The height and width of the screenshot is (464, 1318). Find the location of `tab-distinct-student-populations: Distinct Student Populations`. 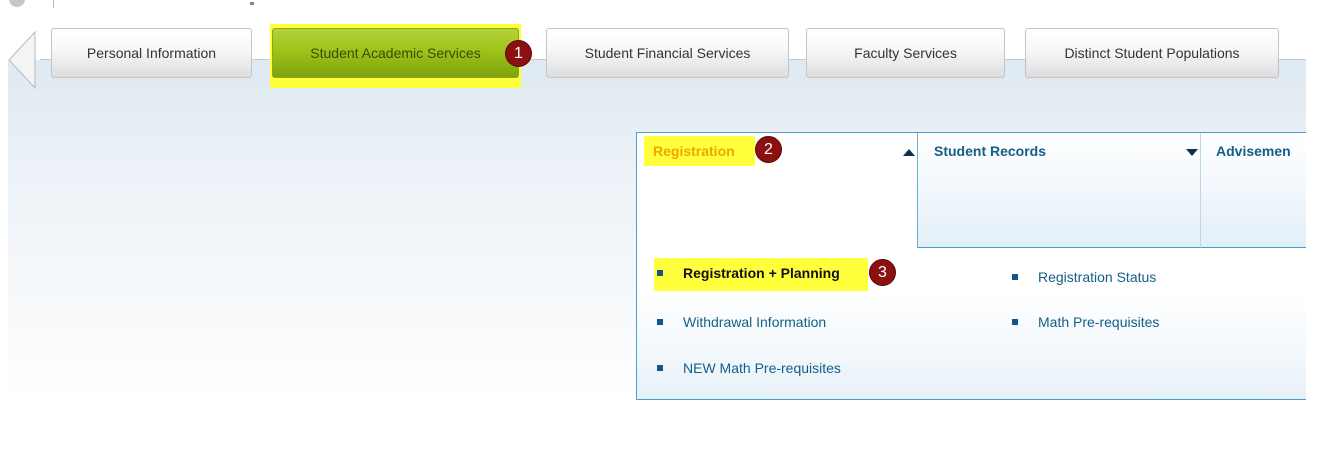

tab-distinct-student-populations: Distinct Student Populations is located at coordinates (1152, 53).